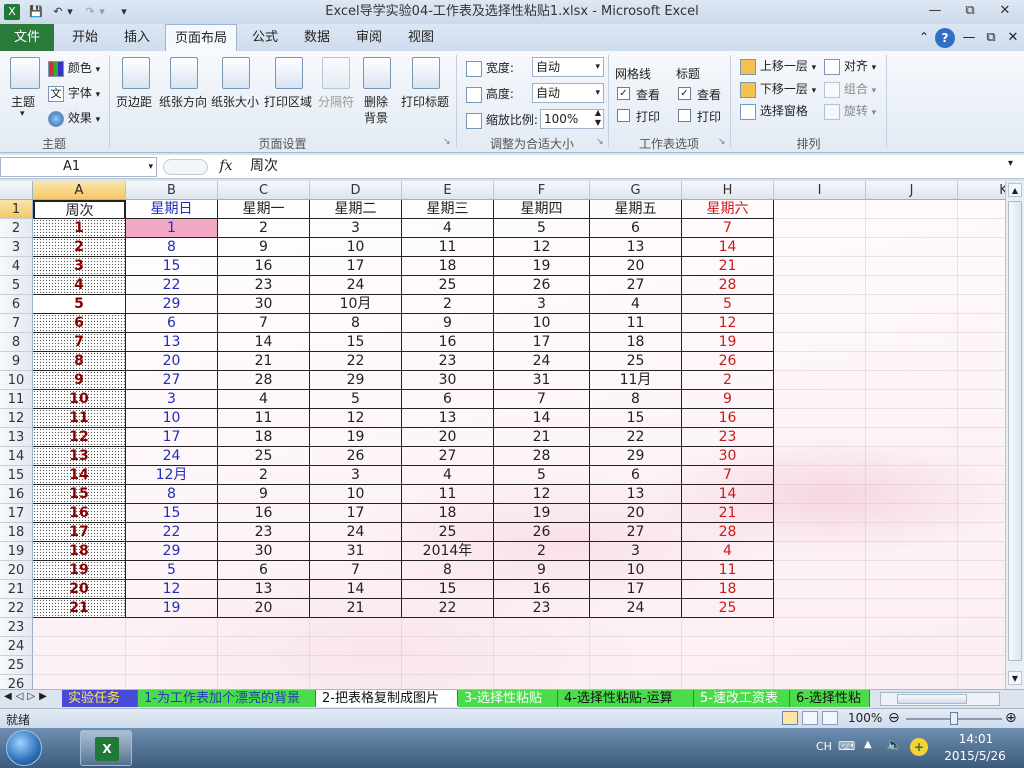 Image resolution: width=1024 pixels, height=768 pixels. Describe the element at coordinates (970, 11) in the screenshot. I see `restore-button: ⧉` at that location.